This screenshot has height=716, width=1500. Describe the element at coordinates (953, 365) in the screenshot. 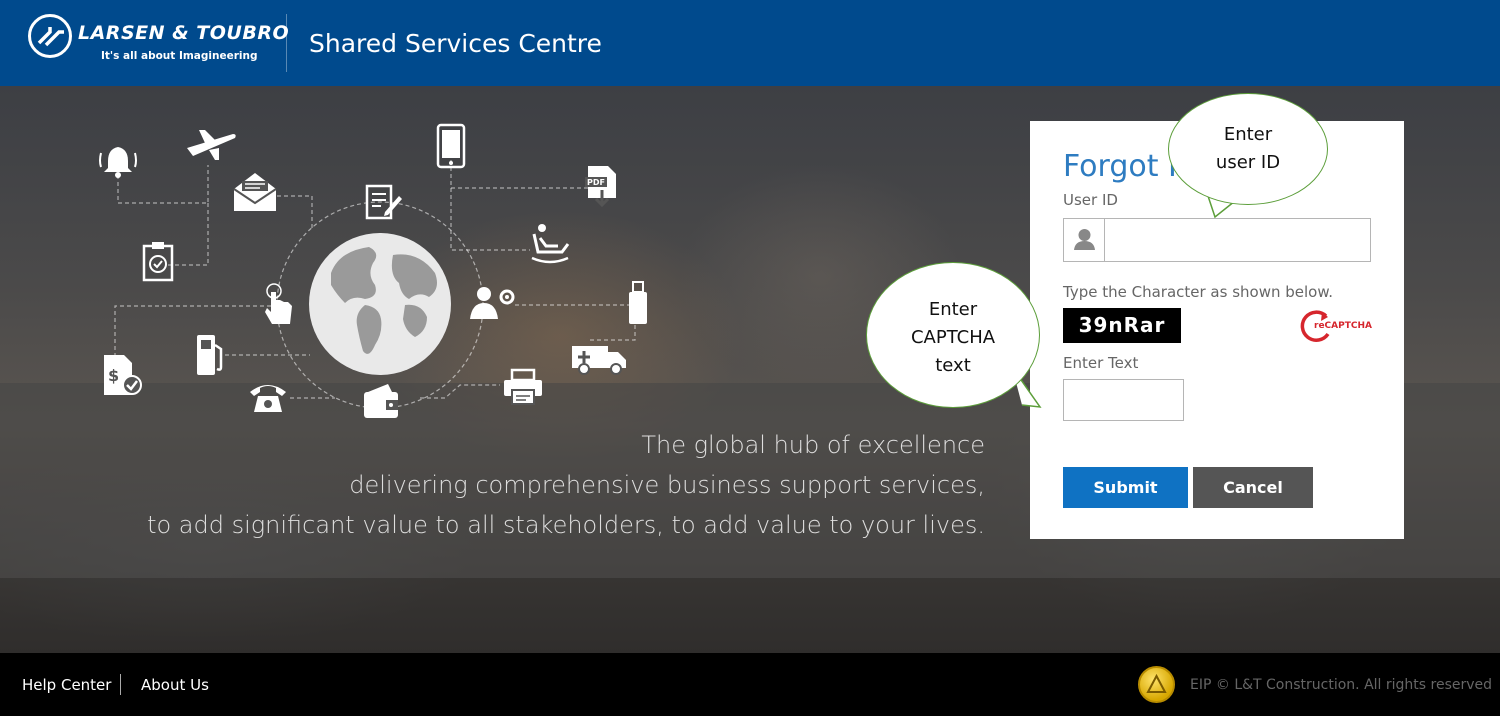

I see `callout-line: text` at that location.